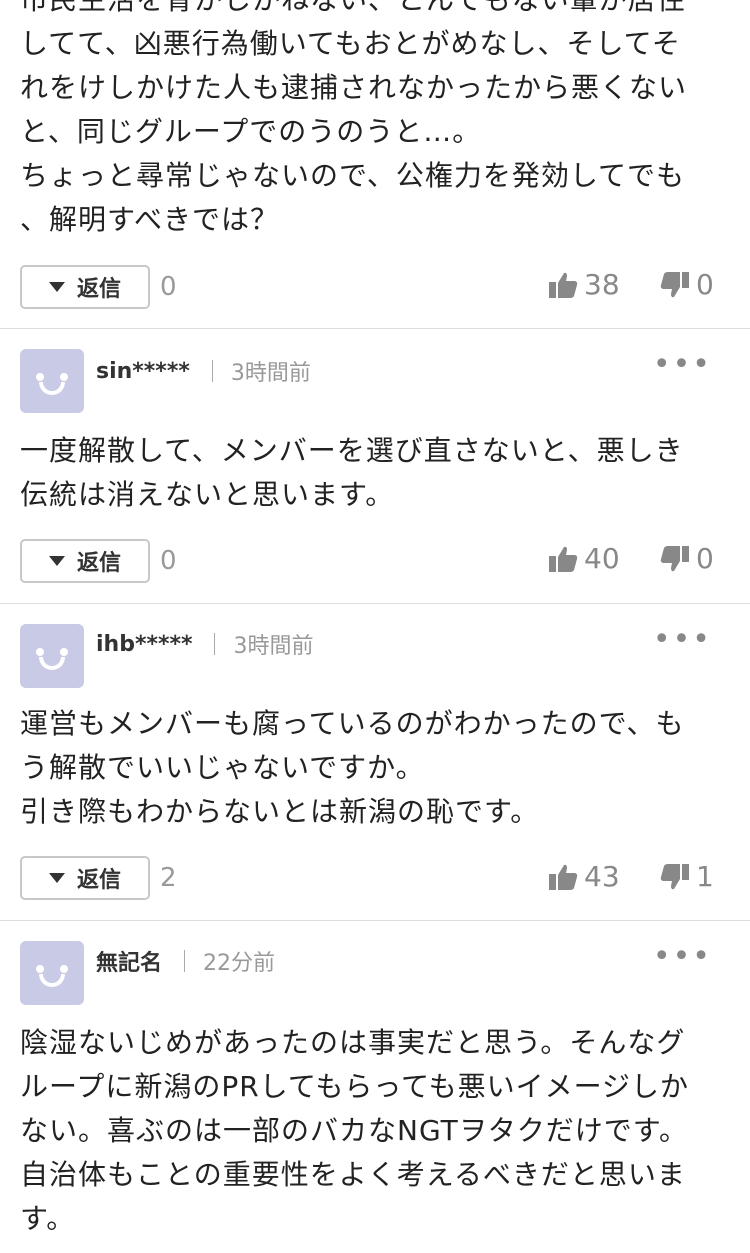 Image resolution: width=750 pixels, height=1253 pixels. I want to click on username: 無記名, so click(129, 961).